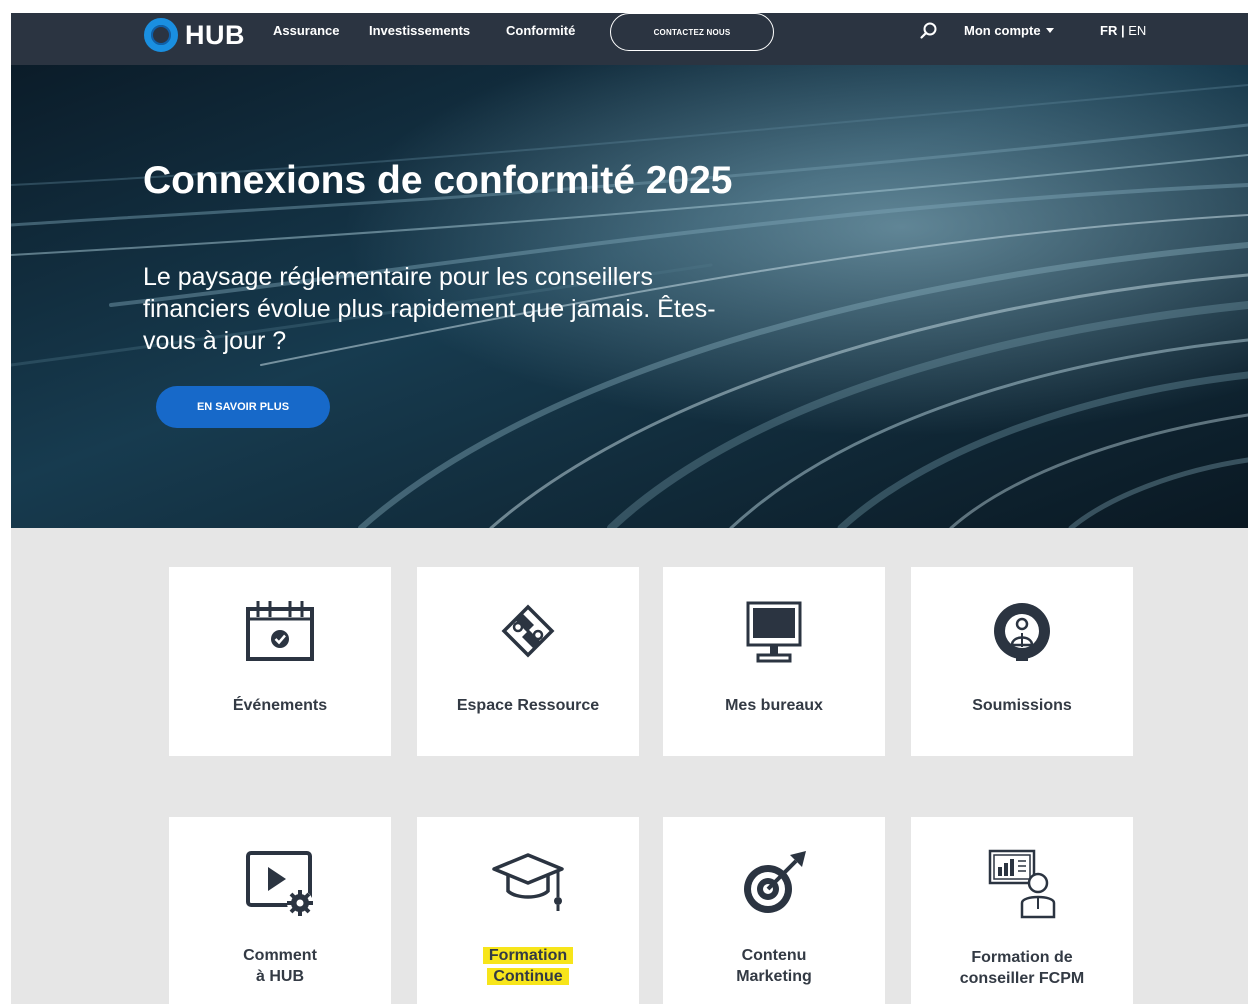 The image size is (1248, 1004). I want to click on tile-label: Soumissions, so click(1022, 705).